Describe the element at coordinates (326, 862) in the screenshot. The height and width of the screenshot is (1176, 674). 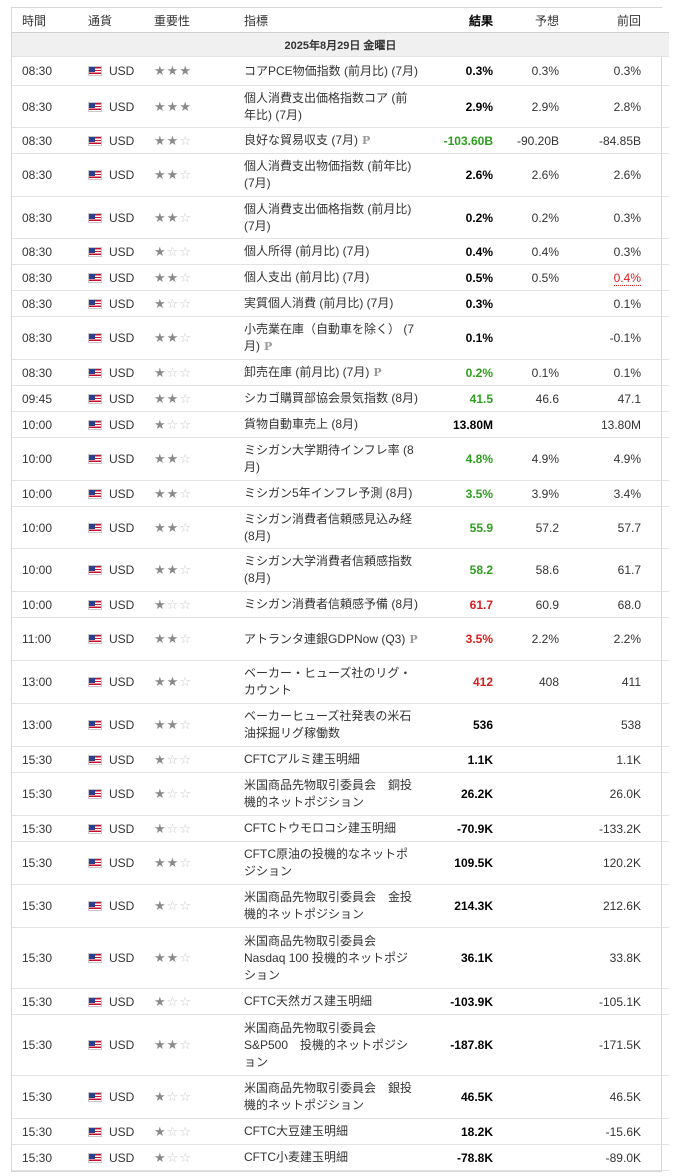
I see `event-label: CFTC原油の投機的なネットポジション` at that location.